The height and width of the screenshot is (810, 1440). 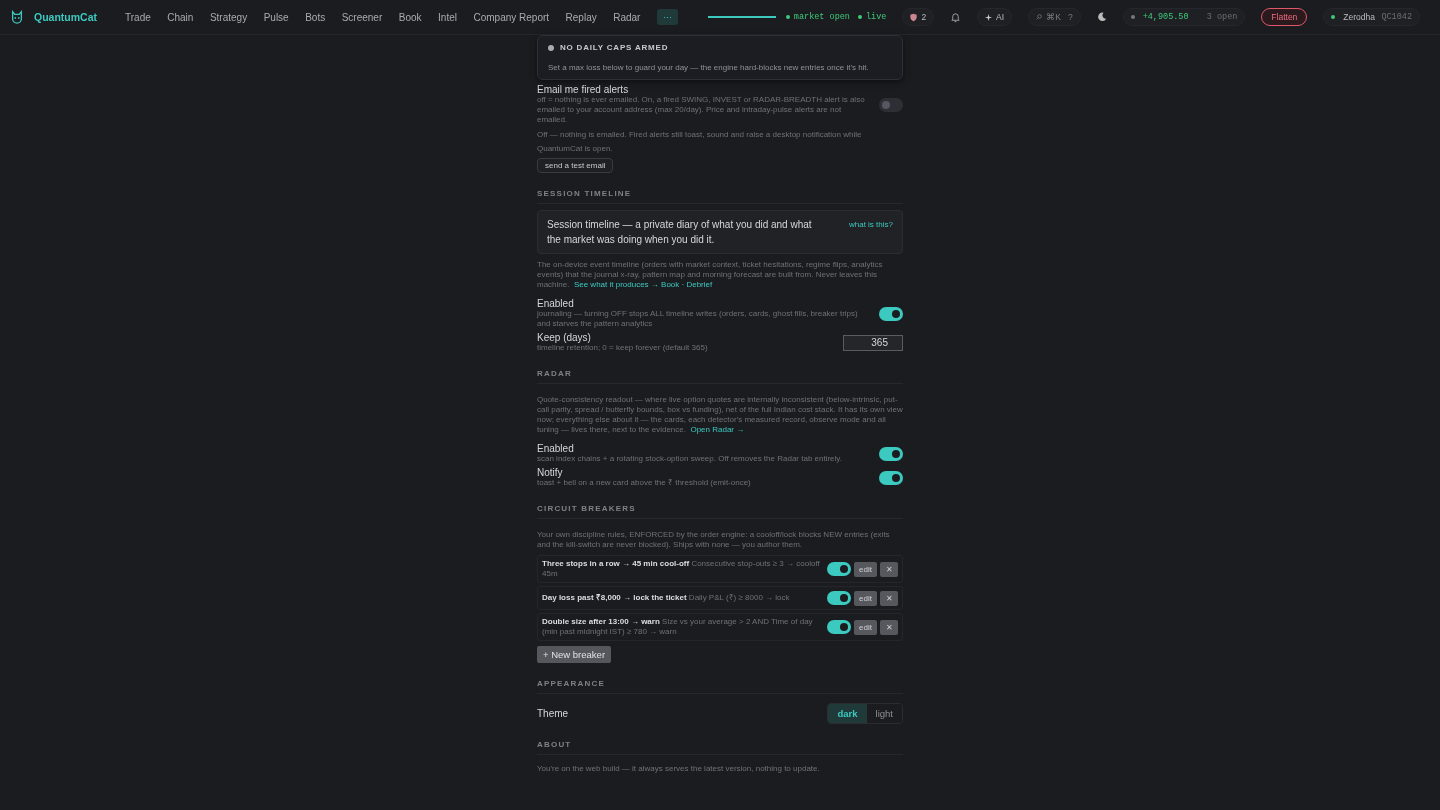 What do you see at coordinates (709, 67) in the screenshot?
I see `popup-text: Set a max loss below to guard your day — the engine hard-blocks new entries once it's hit.` at bounding box center [709, 67].